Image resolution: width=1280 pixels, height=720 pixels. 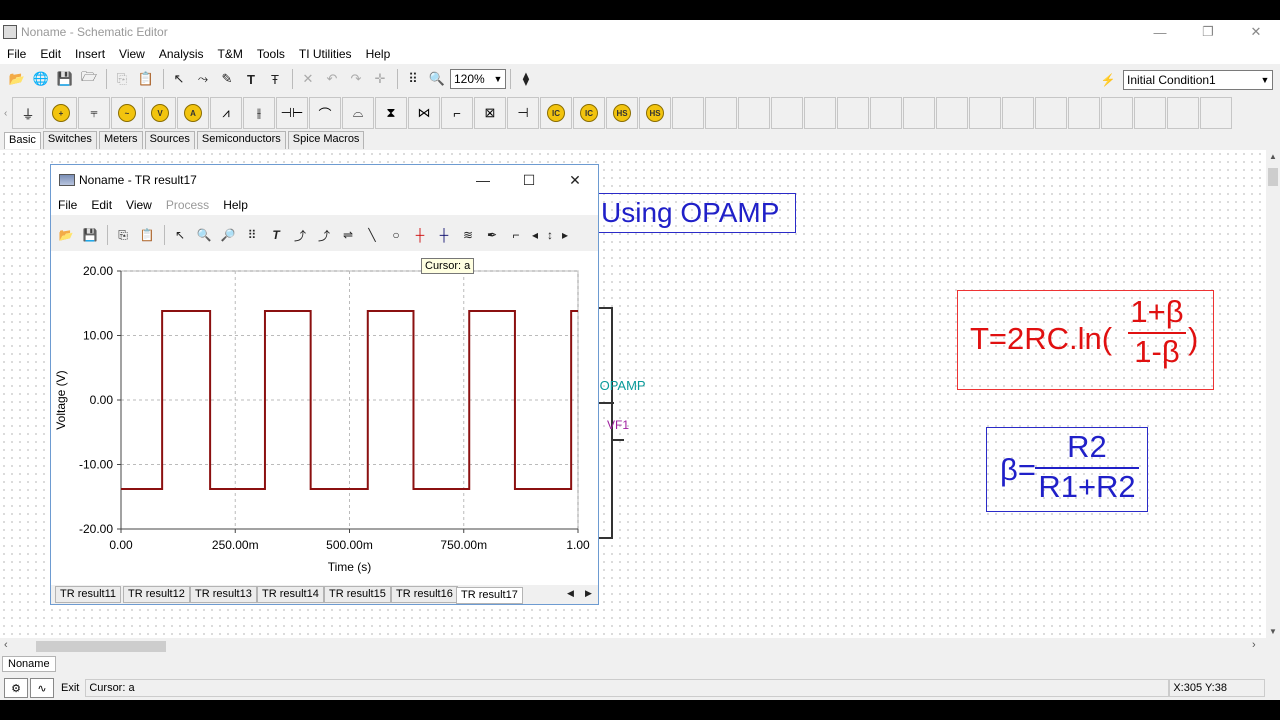 I want to click on menu-view: View, so click(x=132, y=54).